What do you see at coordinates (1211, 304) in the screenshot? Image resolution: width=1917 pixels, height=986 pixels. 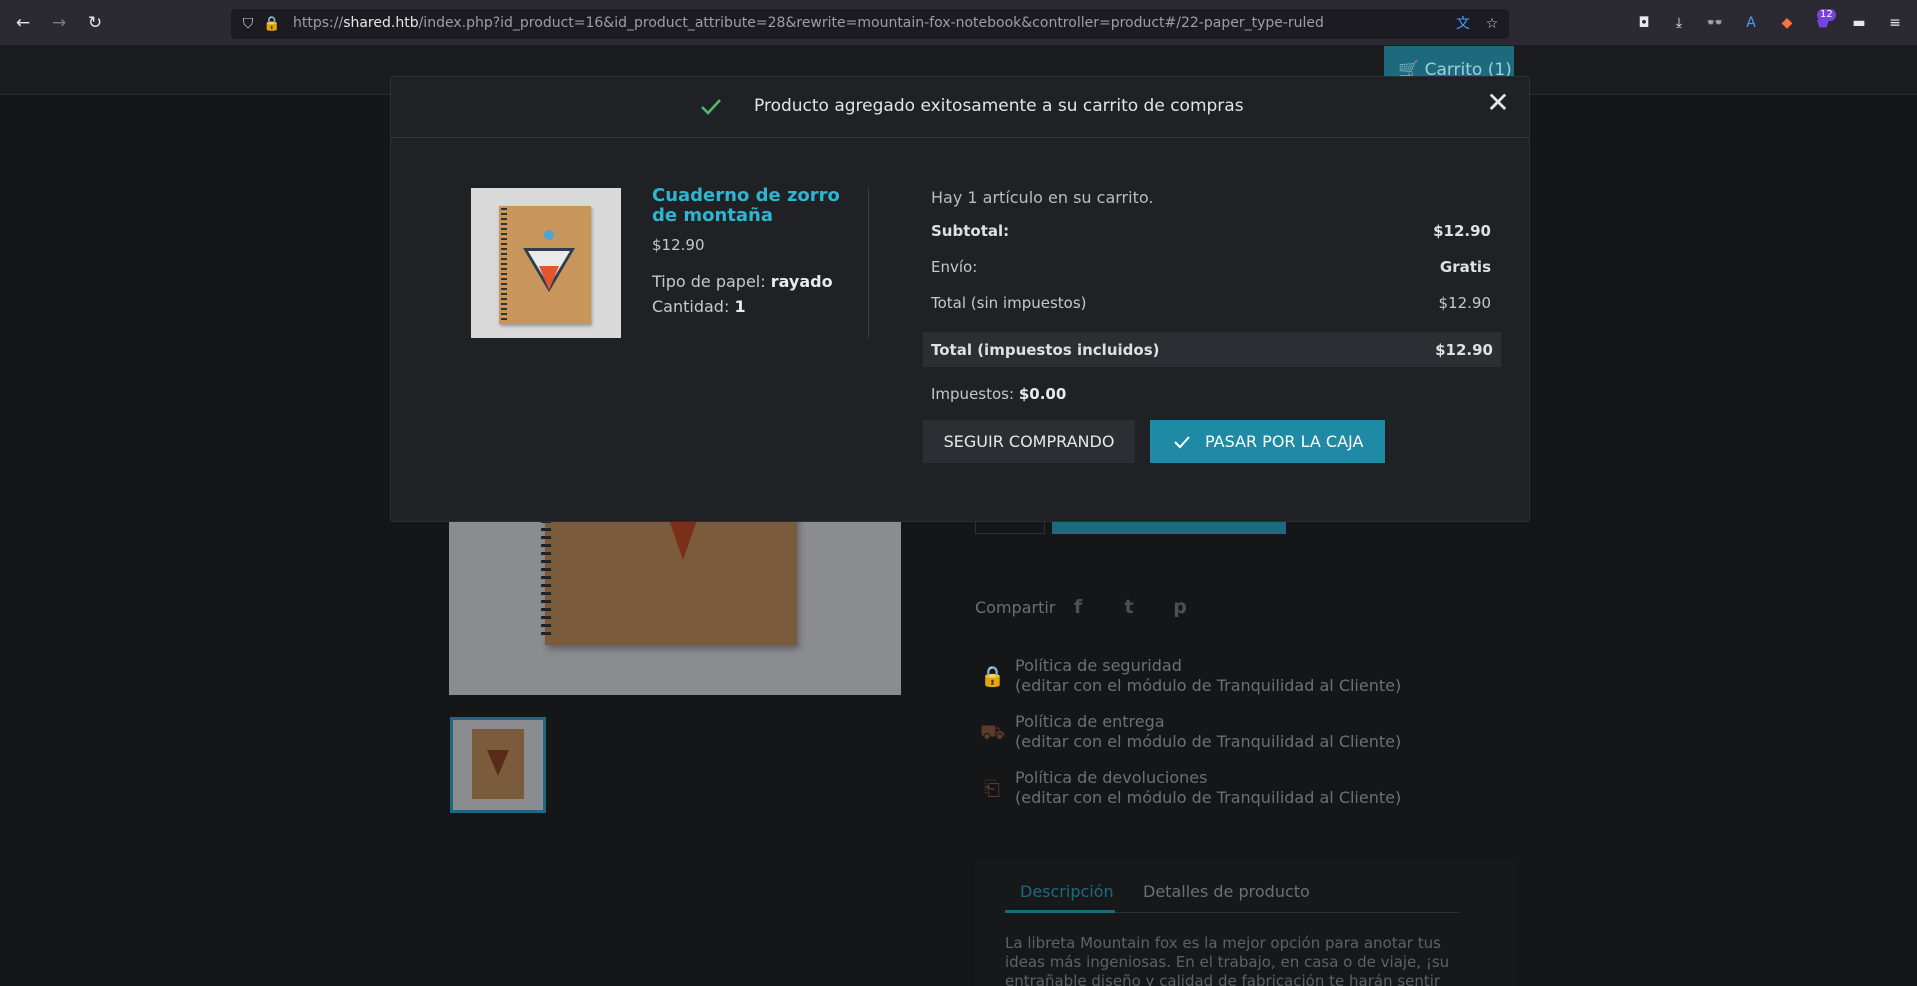 I see `total-ex-tax-row: Total (sin impuestos) $12.90` at bounding box center [1211, 304].